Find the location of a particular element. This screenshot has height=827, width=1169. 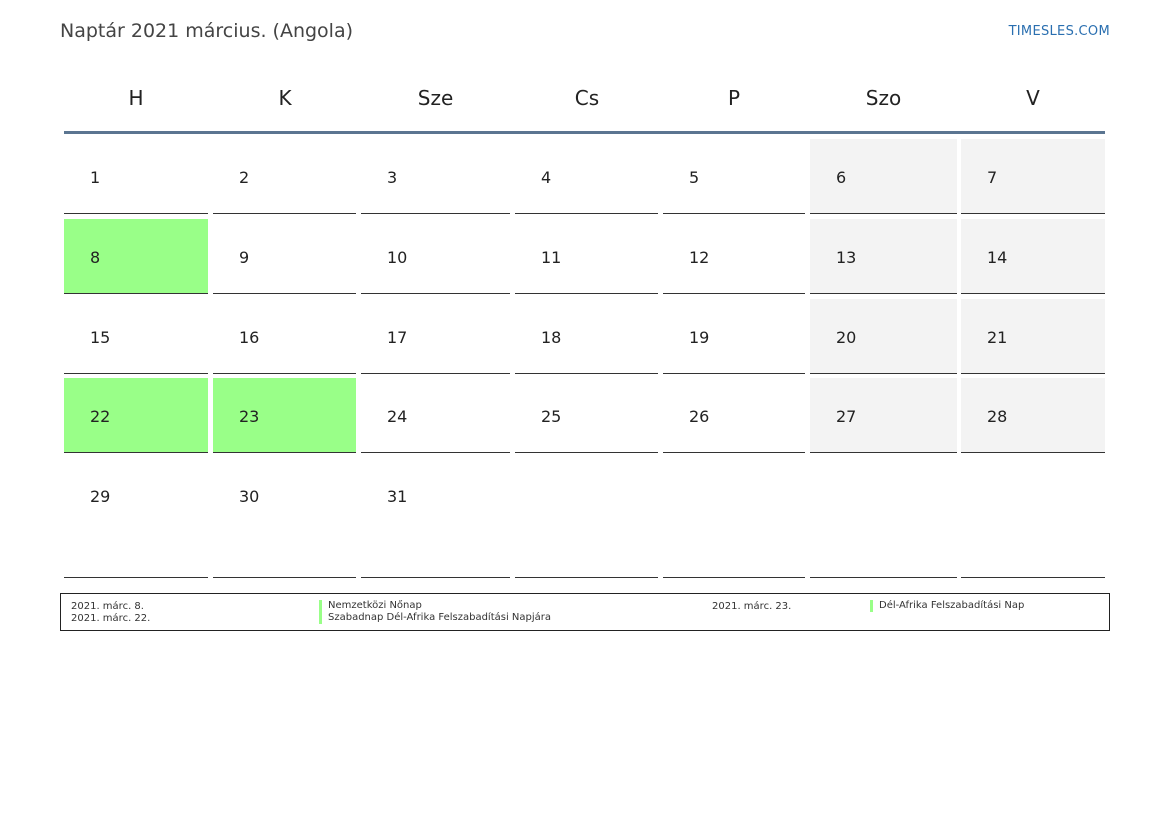

day-number: 20 is located at coordinates (846, 337).